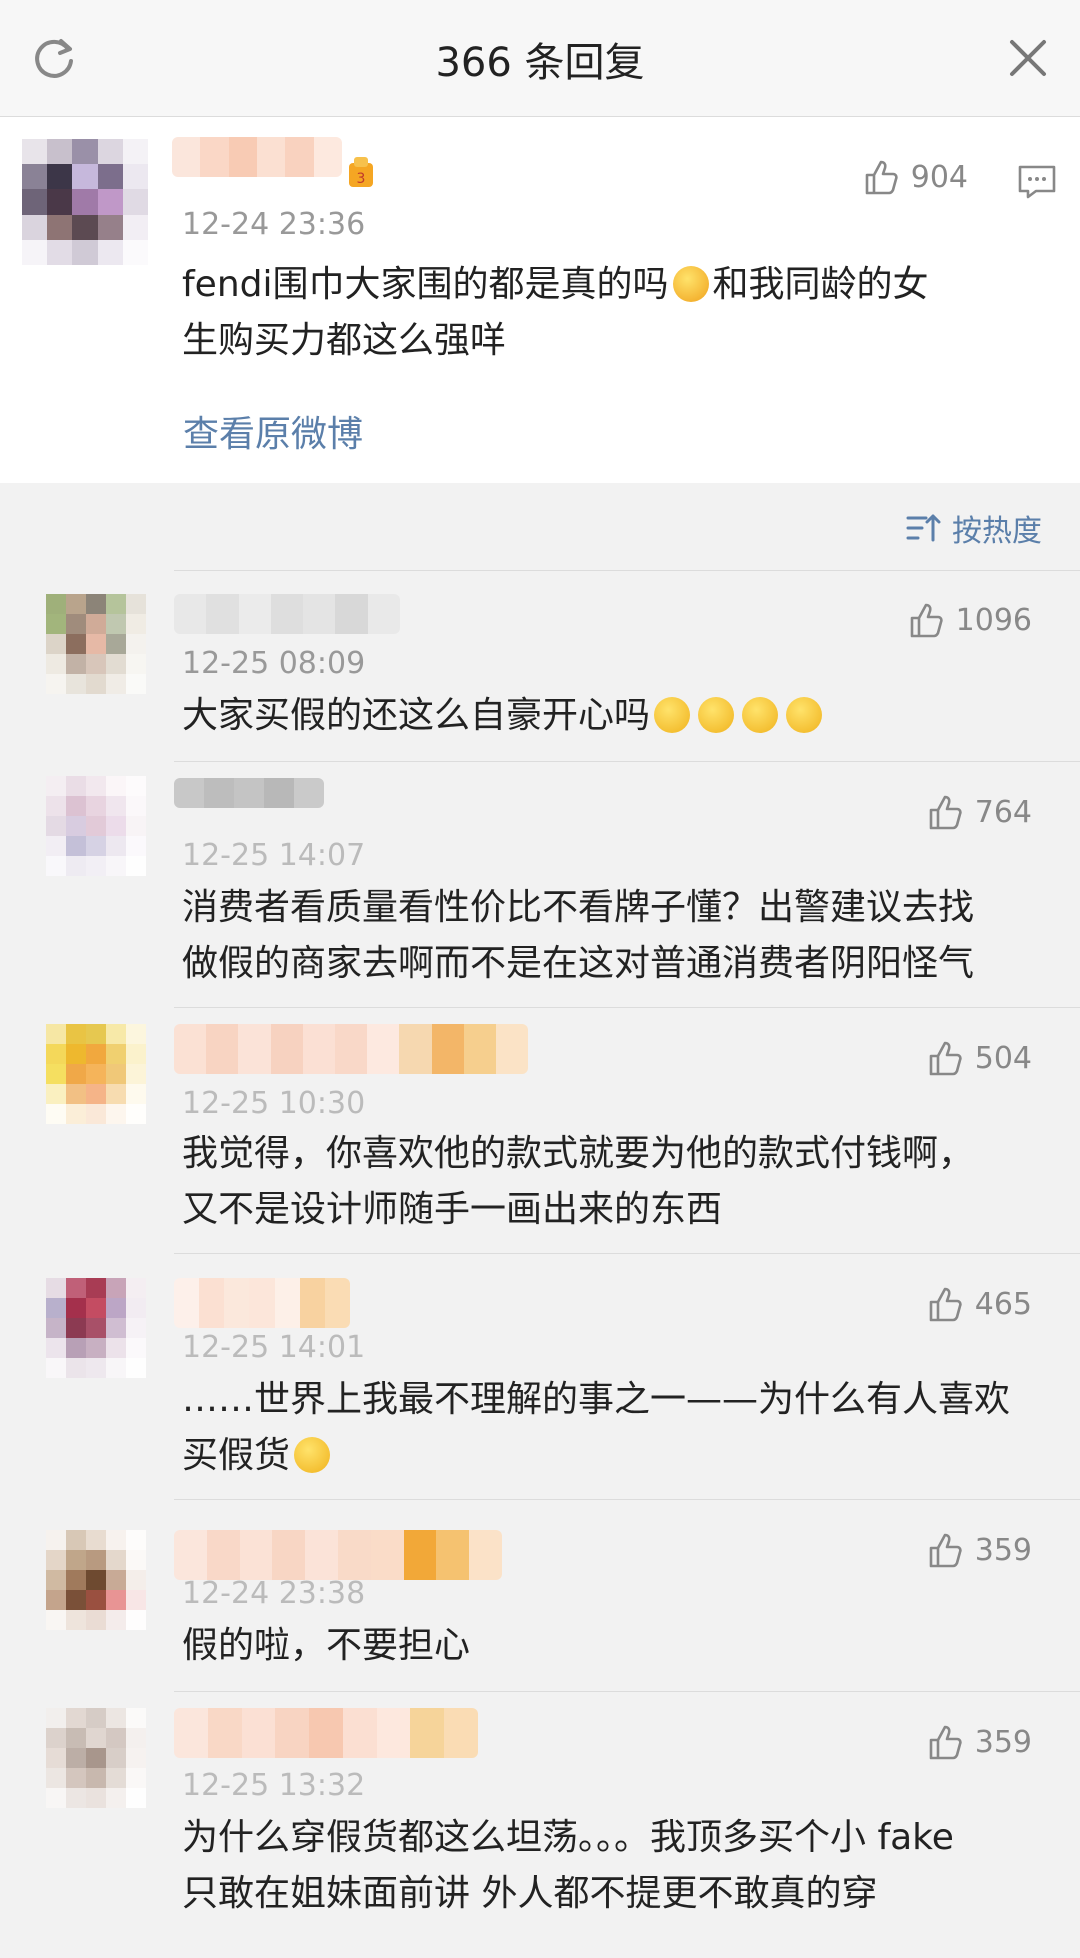 The image size is (1080, 1958). Describe the element at coordinates (622, 1646) in the screenshot. I see `comment-text: 假的啦，不要担心` at that location.